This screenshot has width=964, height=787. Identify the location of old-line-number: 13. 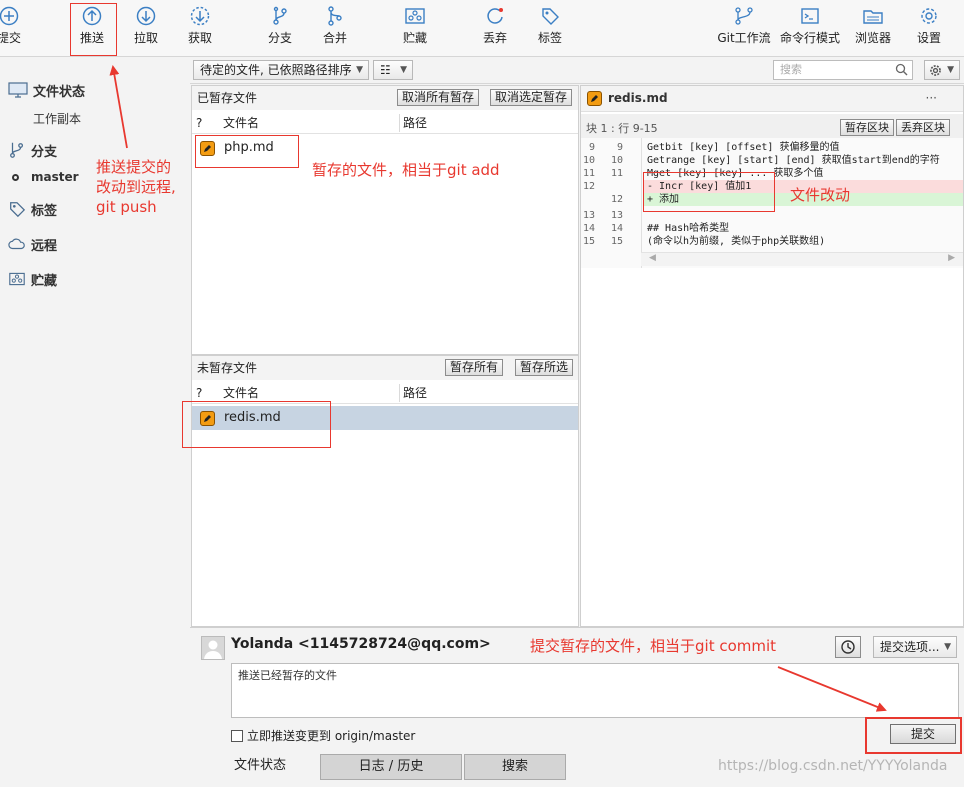
(588, 215).